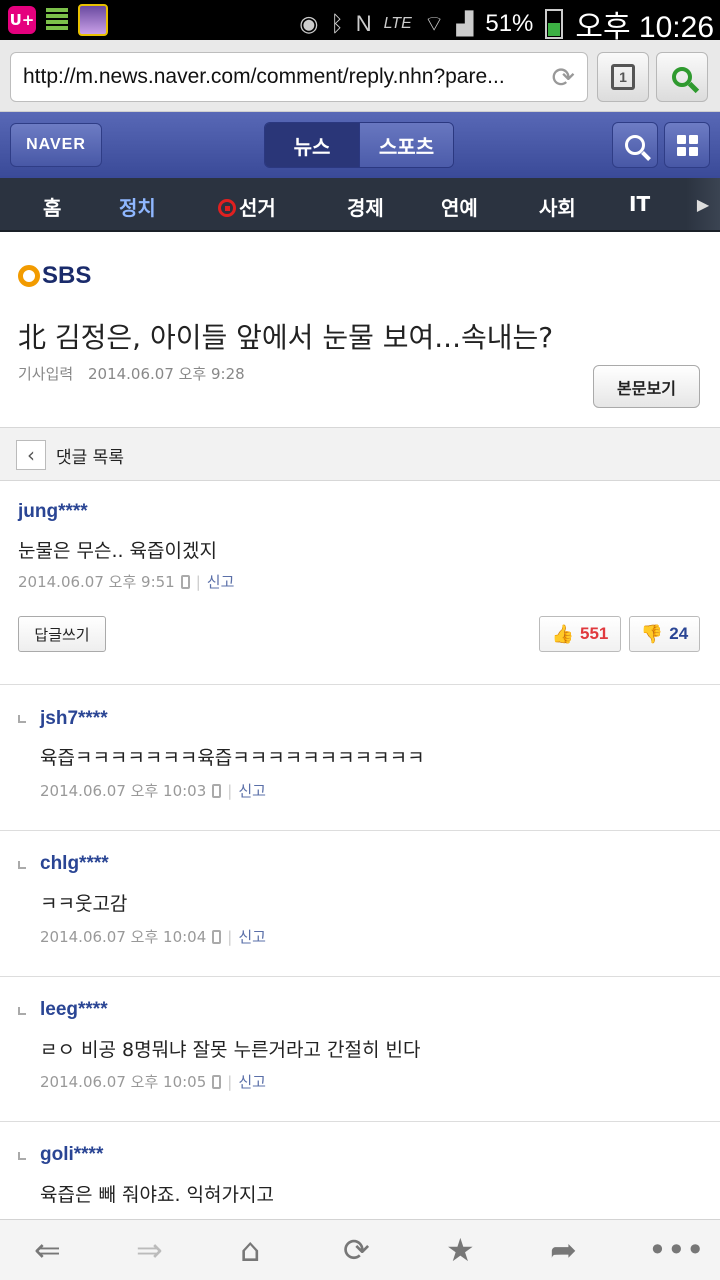  Describe the element at coordinates (250, 1250) in the screenshot. I see `home-icon: ⌂` at that location.